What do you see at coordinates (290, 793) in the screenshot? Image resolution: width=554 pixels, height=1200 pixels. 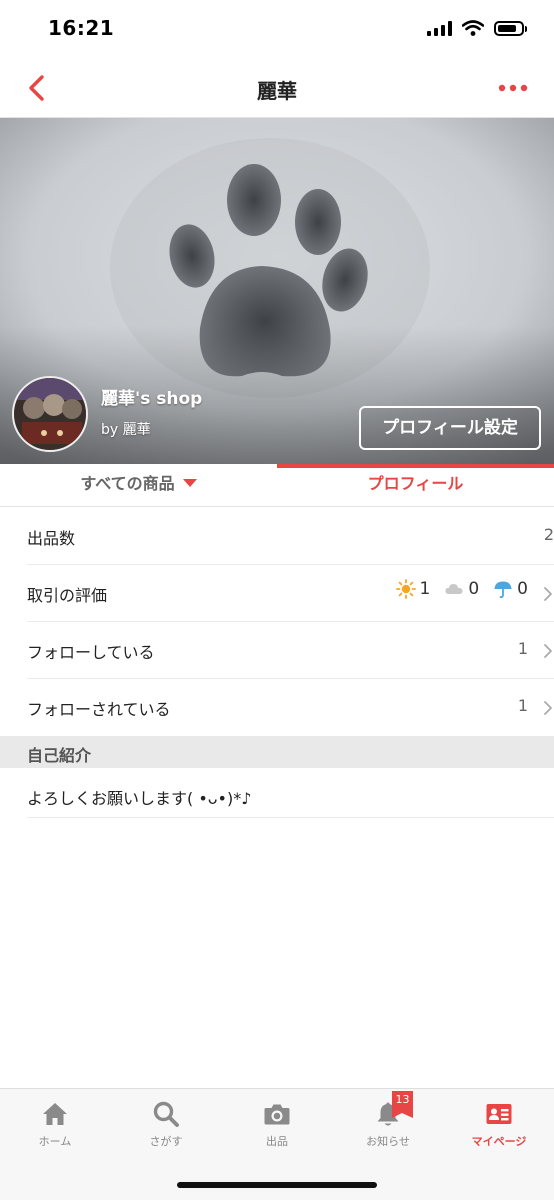 I see `self-intro: よろしくお願いします( •ᴗ•)*♪` at bounding box center [290, 793].